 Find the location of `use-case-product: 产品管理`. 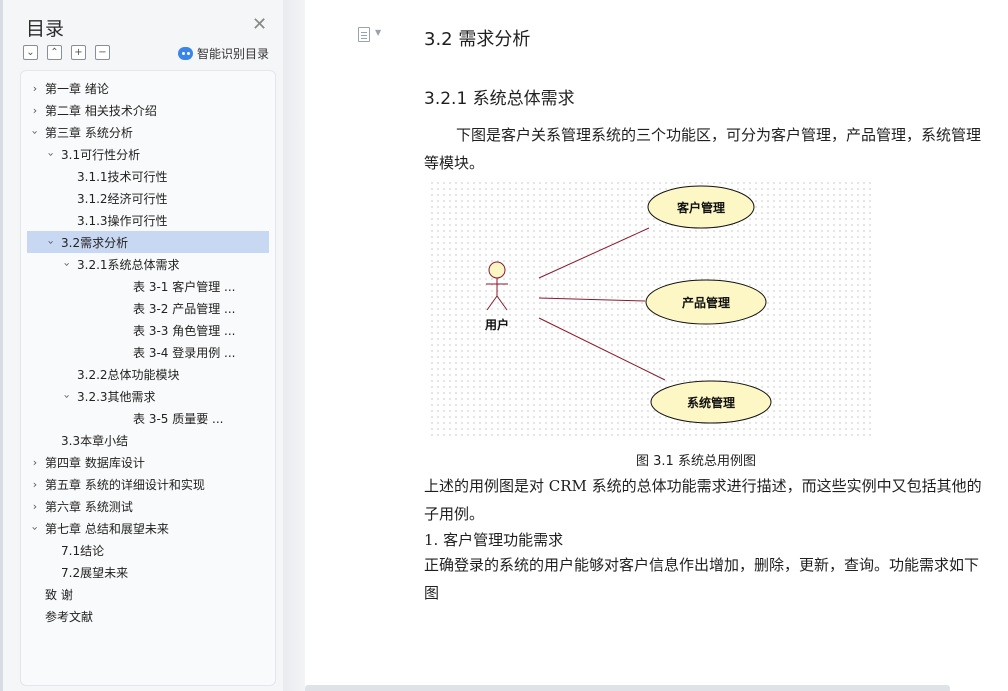

use-case-product: 产品管理 is located at coordinates (706, 302).